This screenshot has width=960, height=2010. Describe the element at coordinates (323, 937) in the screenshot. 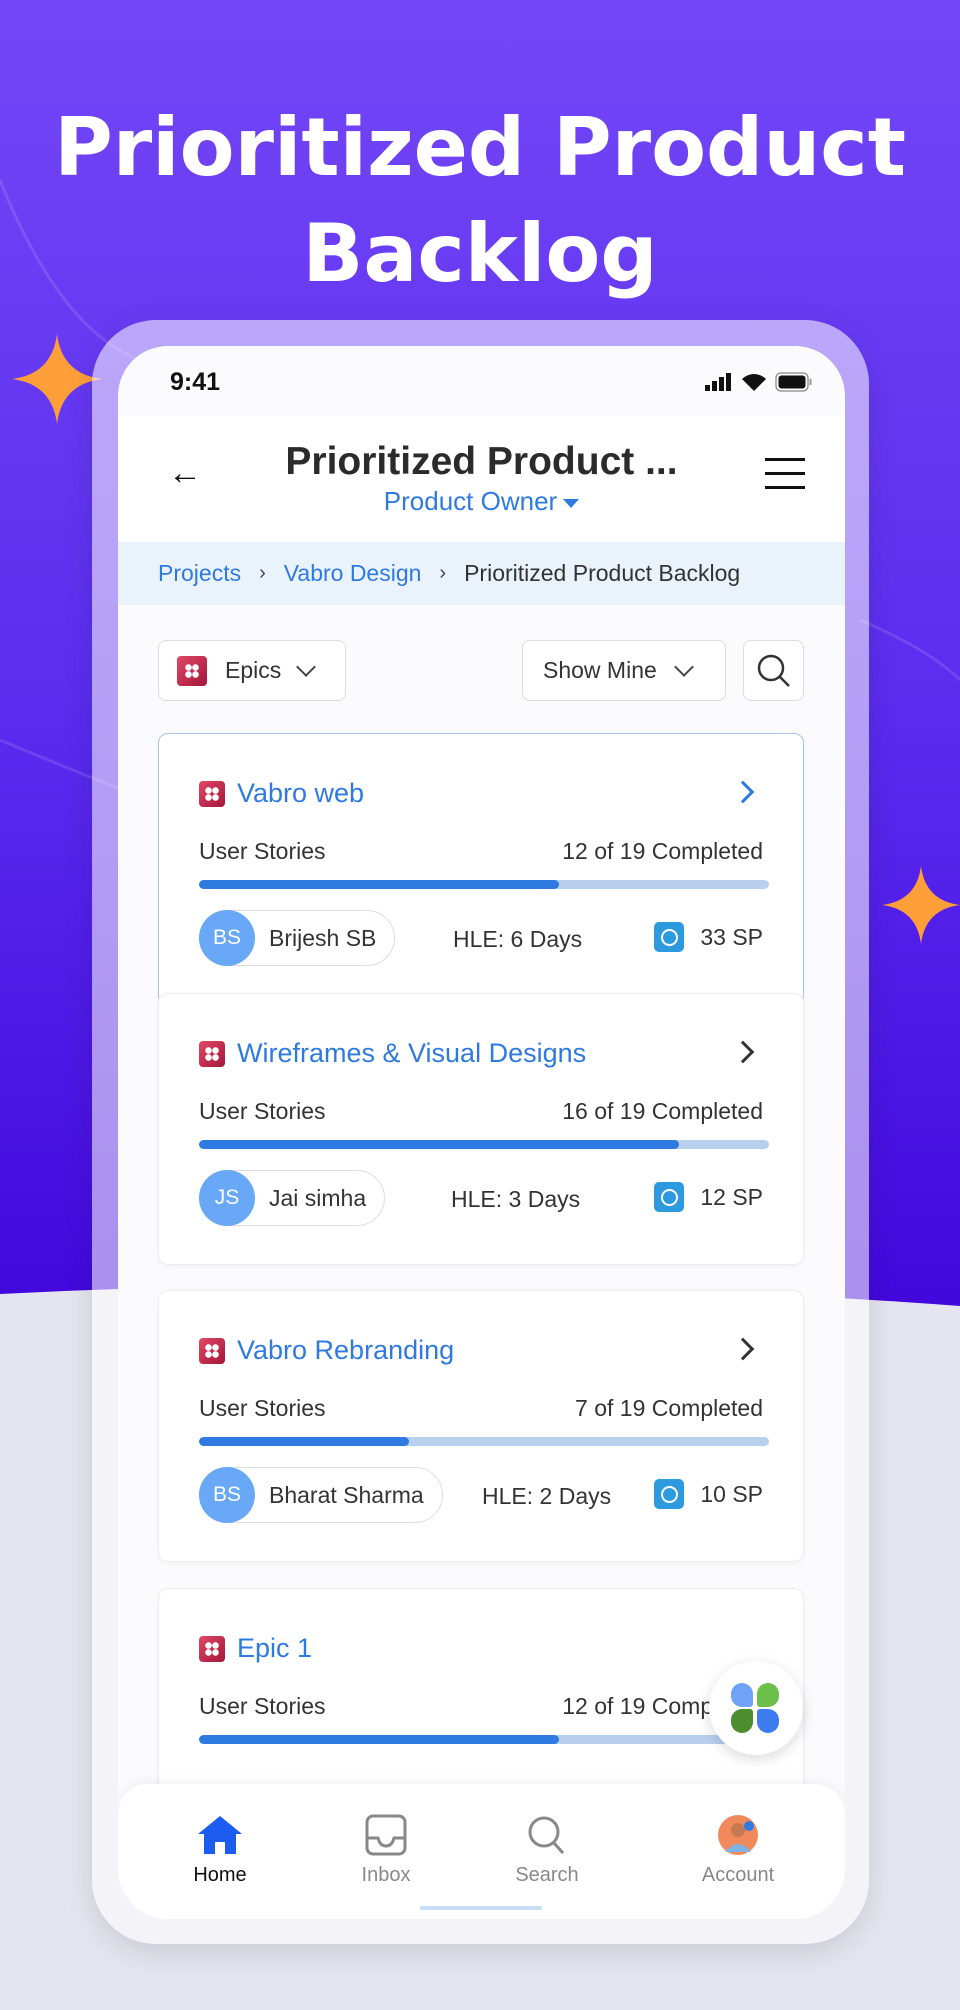

I see `assignee-name: Brijesh SB` at that location.